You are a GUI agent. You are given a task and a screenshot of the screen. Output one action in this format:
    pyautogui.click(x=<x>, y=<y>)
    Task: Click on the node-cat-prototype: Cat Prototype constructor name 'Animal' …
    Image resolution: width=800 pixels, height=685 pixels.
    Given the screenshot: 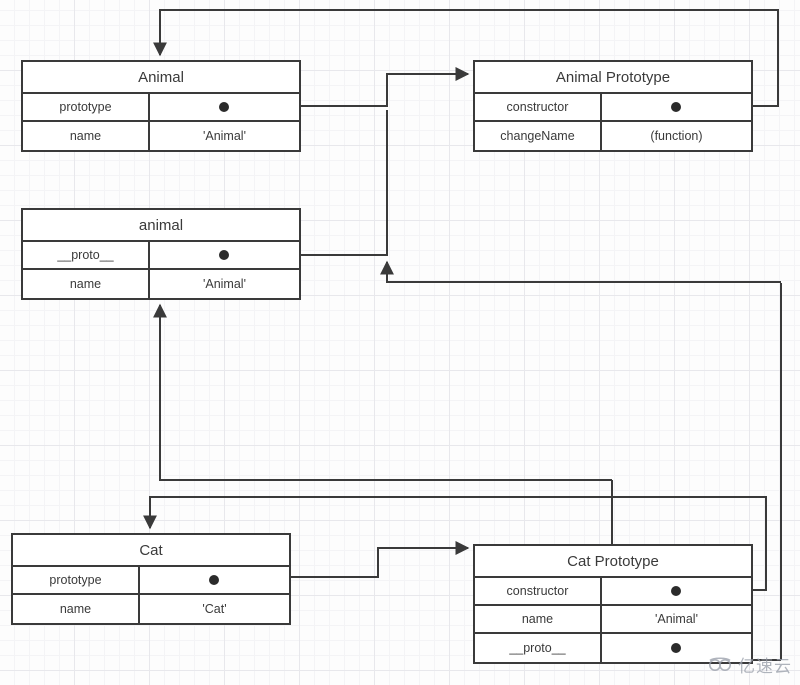 What is the action you would take?
    pyautogui.click(x=613, y=604)
    